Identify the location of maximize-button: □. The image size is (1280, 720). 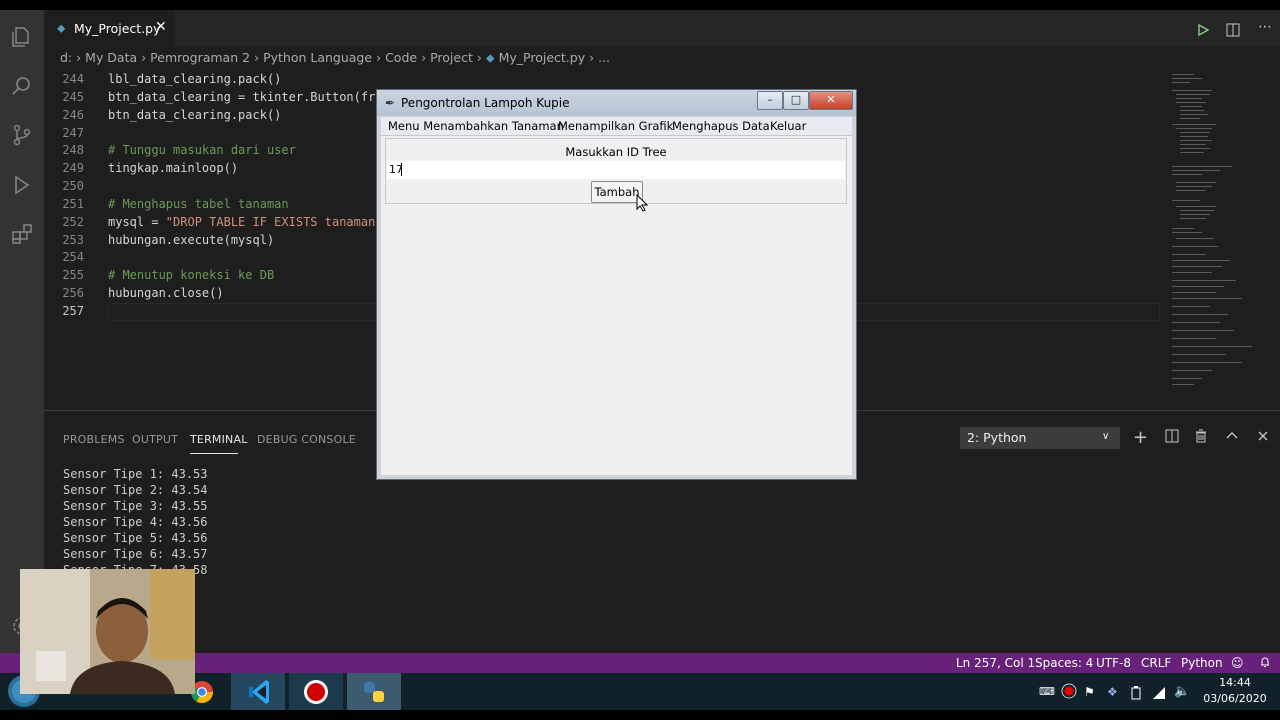
(796, 100).